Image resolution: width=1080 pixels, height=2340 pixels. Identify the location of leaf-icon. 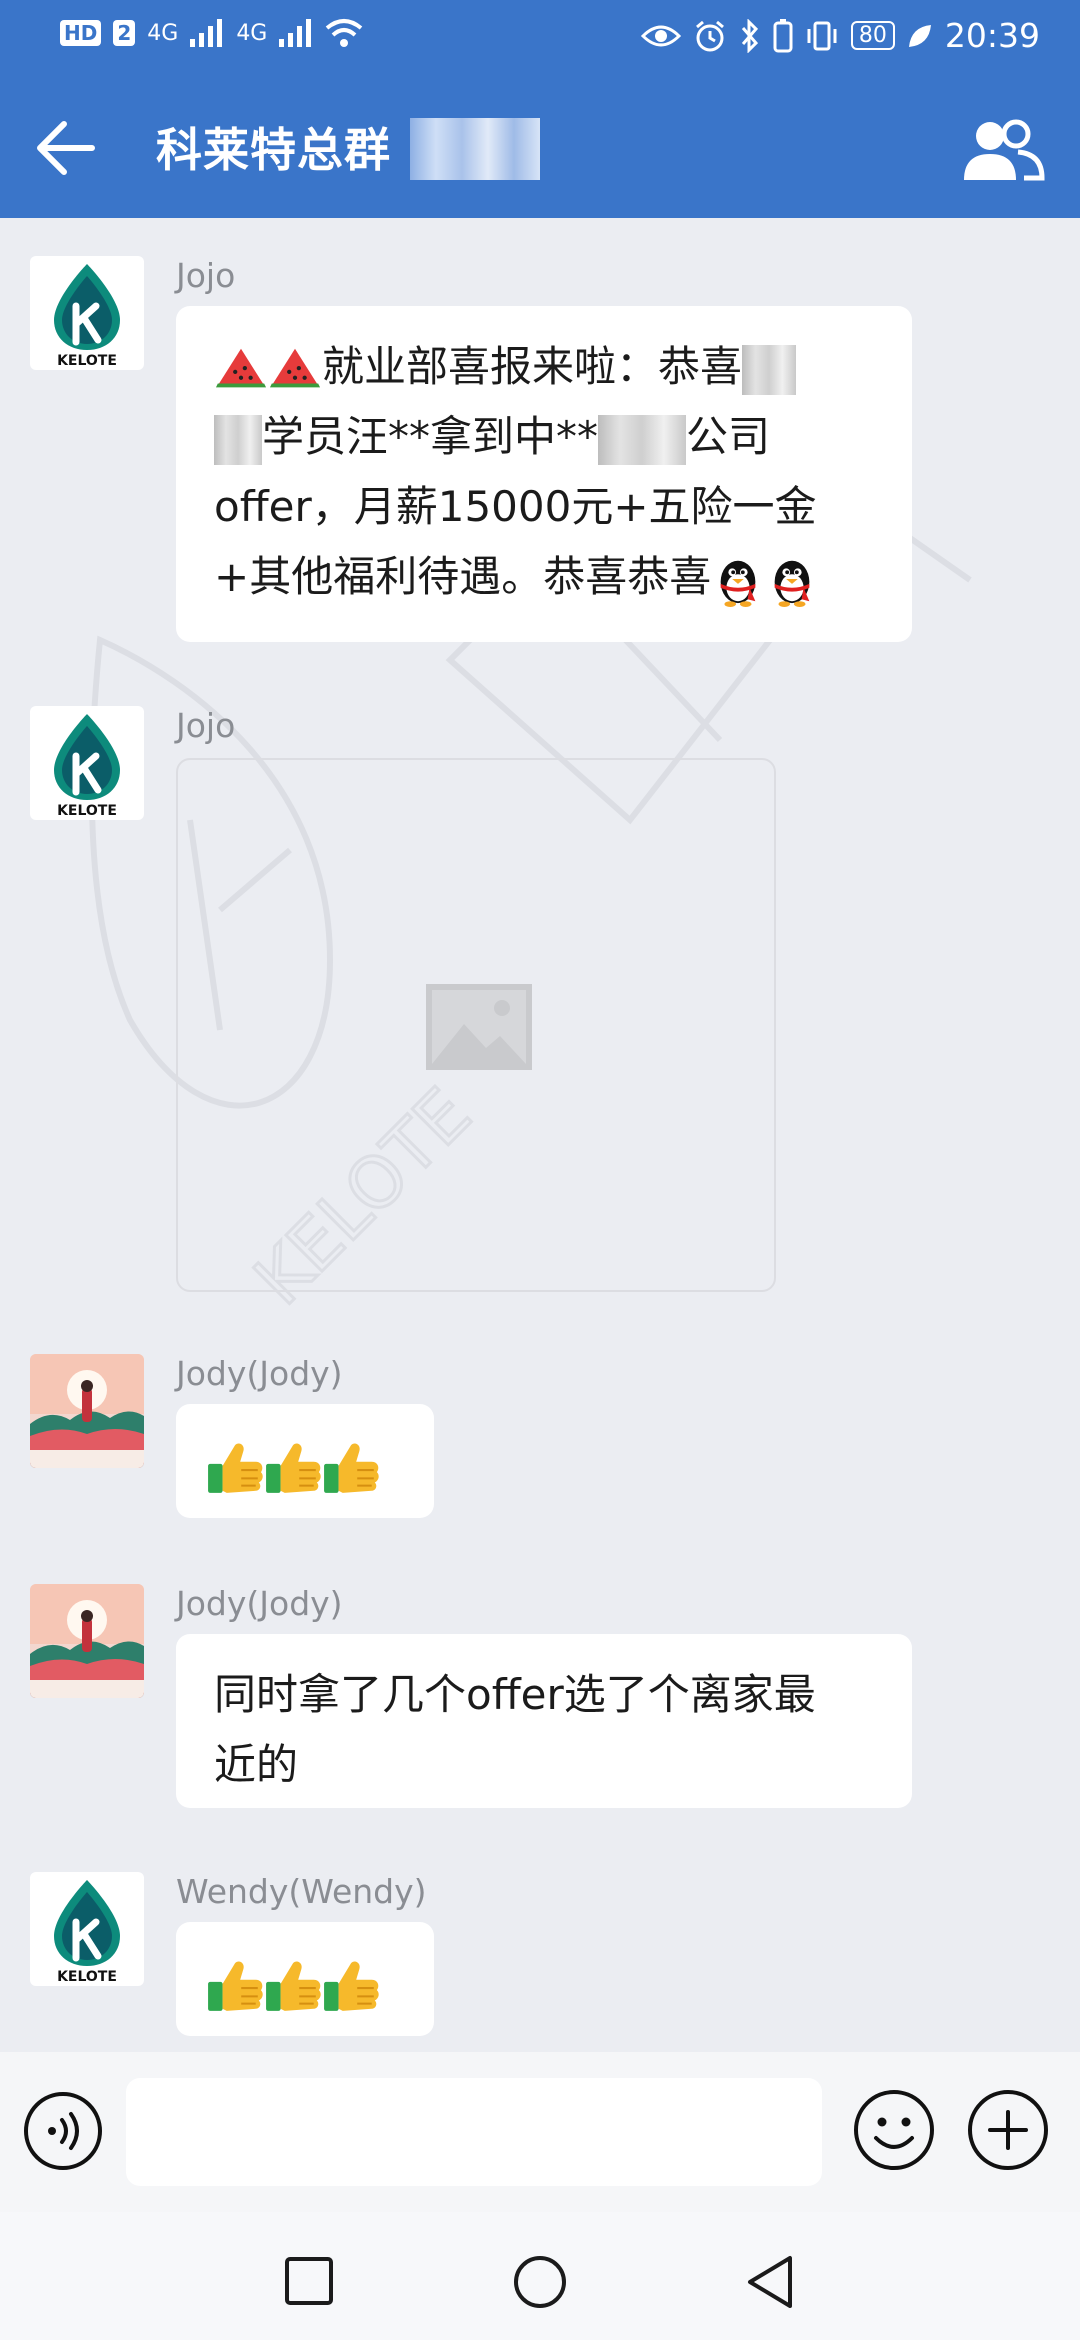
(919, 35).